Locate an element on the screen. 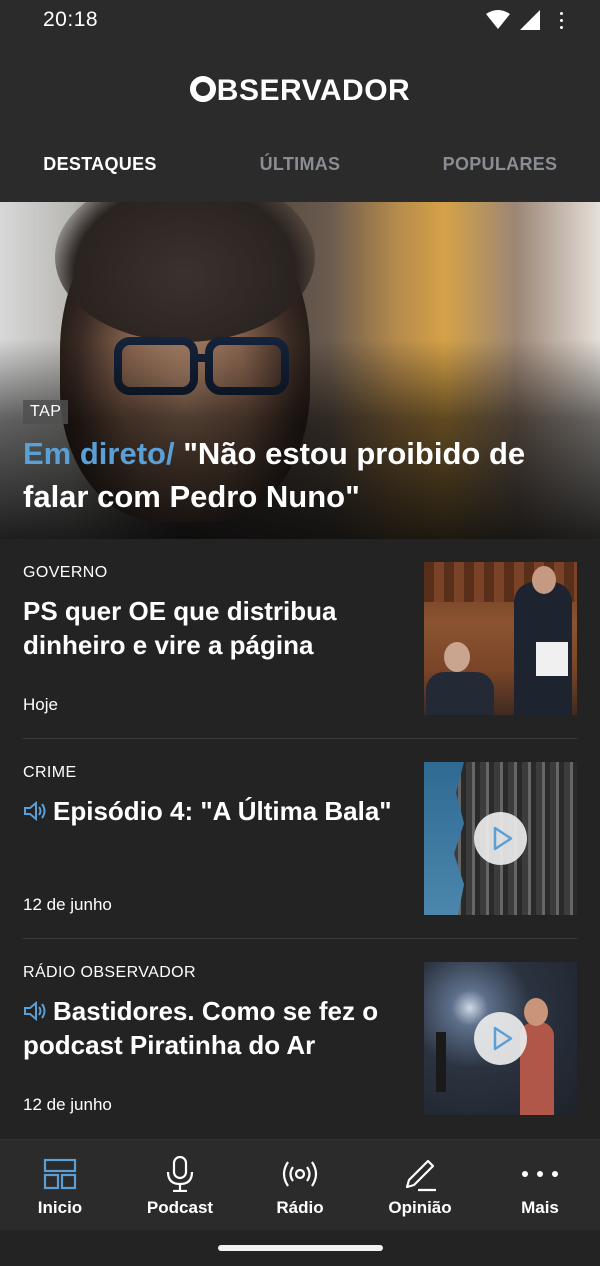 Image resolution: width=600 pixels, height=1266 pixels. more-dots-icon is located at coordinates (540, 1174).